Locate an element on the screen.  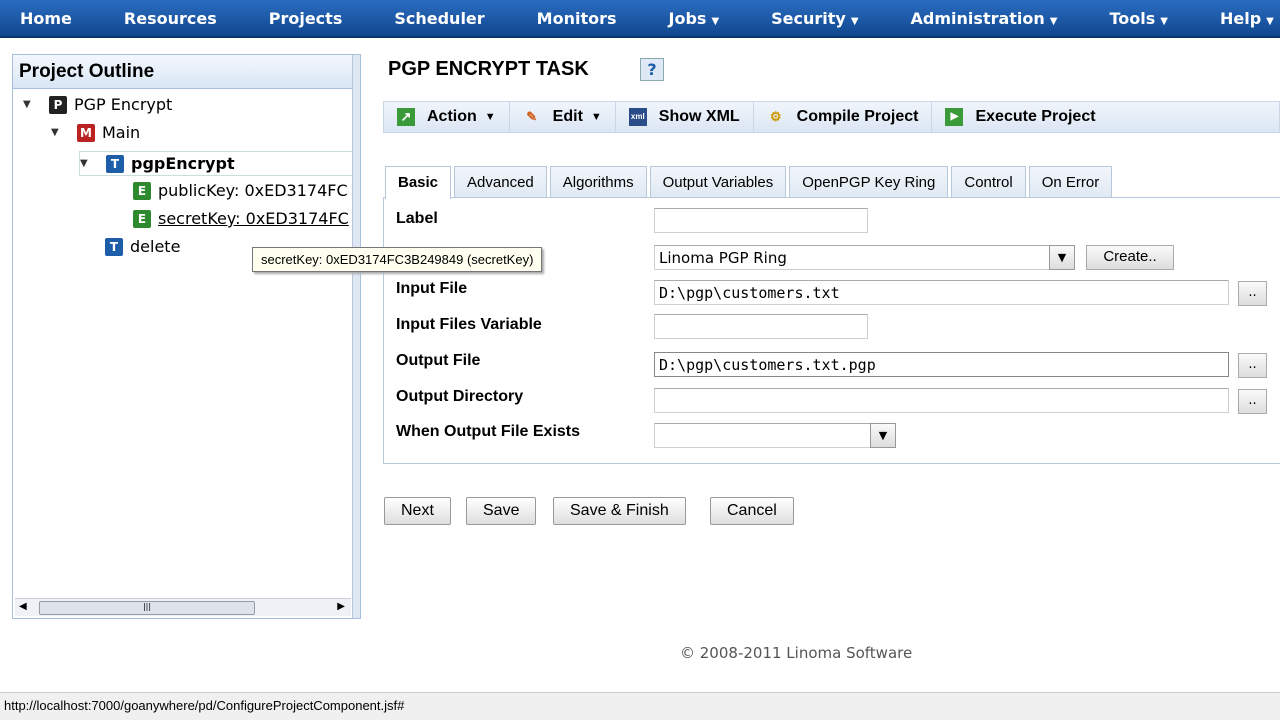
nav-resources: Resources is located at coordinates (160, 18).